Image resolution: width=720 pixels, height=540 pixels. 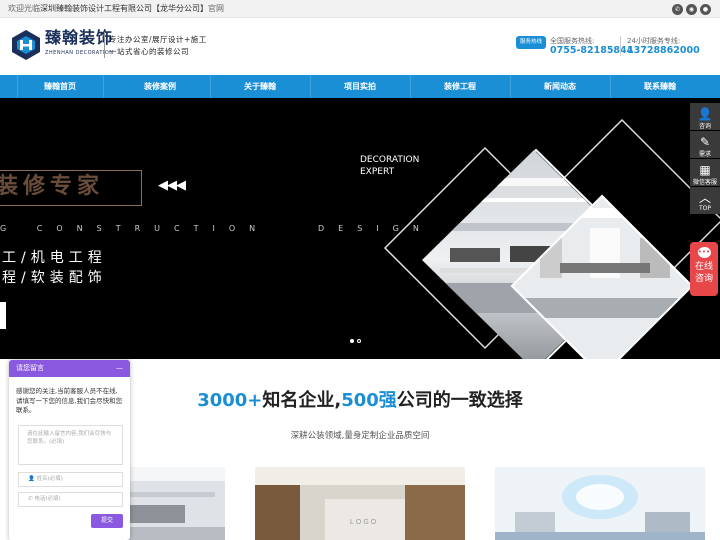 I want to click on case-card-2: LOGO, so click(x=360, y=503).